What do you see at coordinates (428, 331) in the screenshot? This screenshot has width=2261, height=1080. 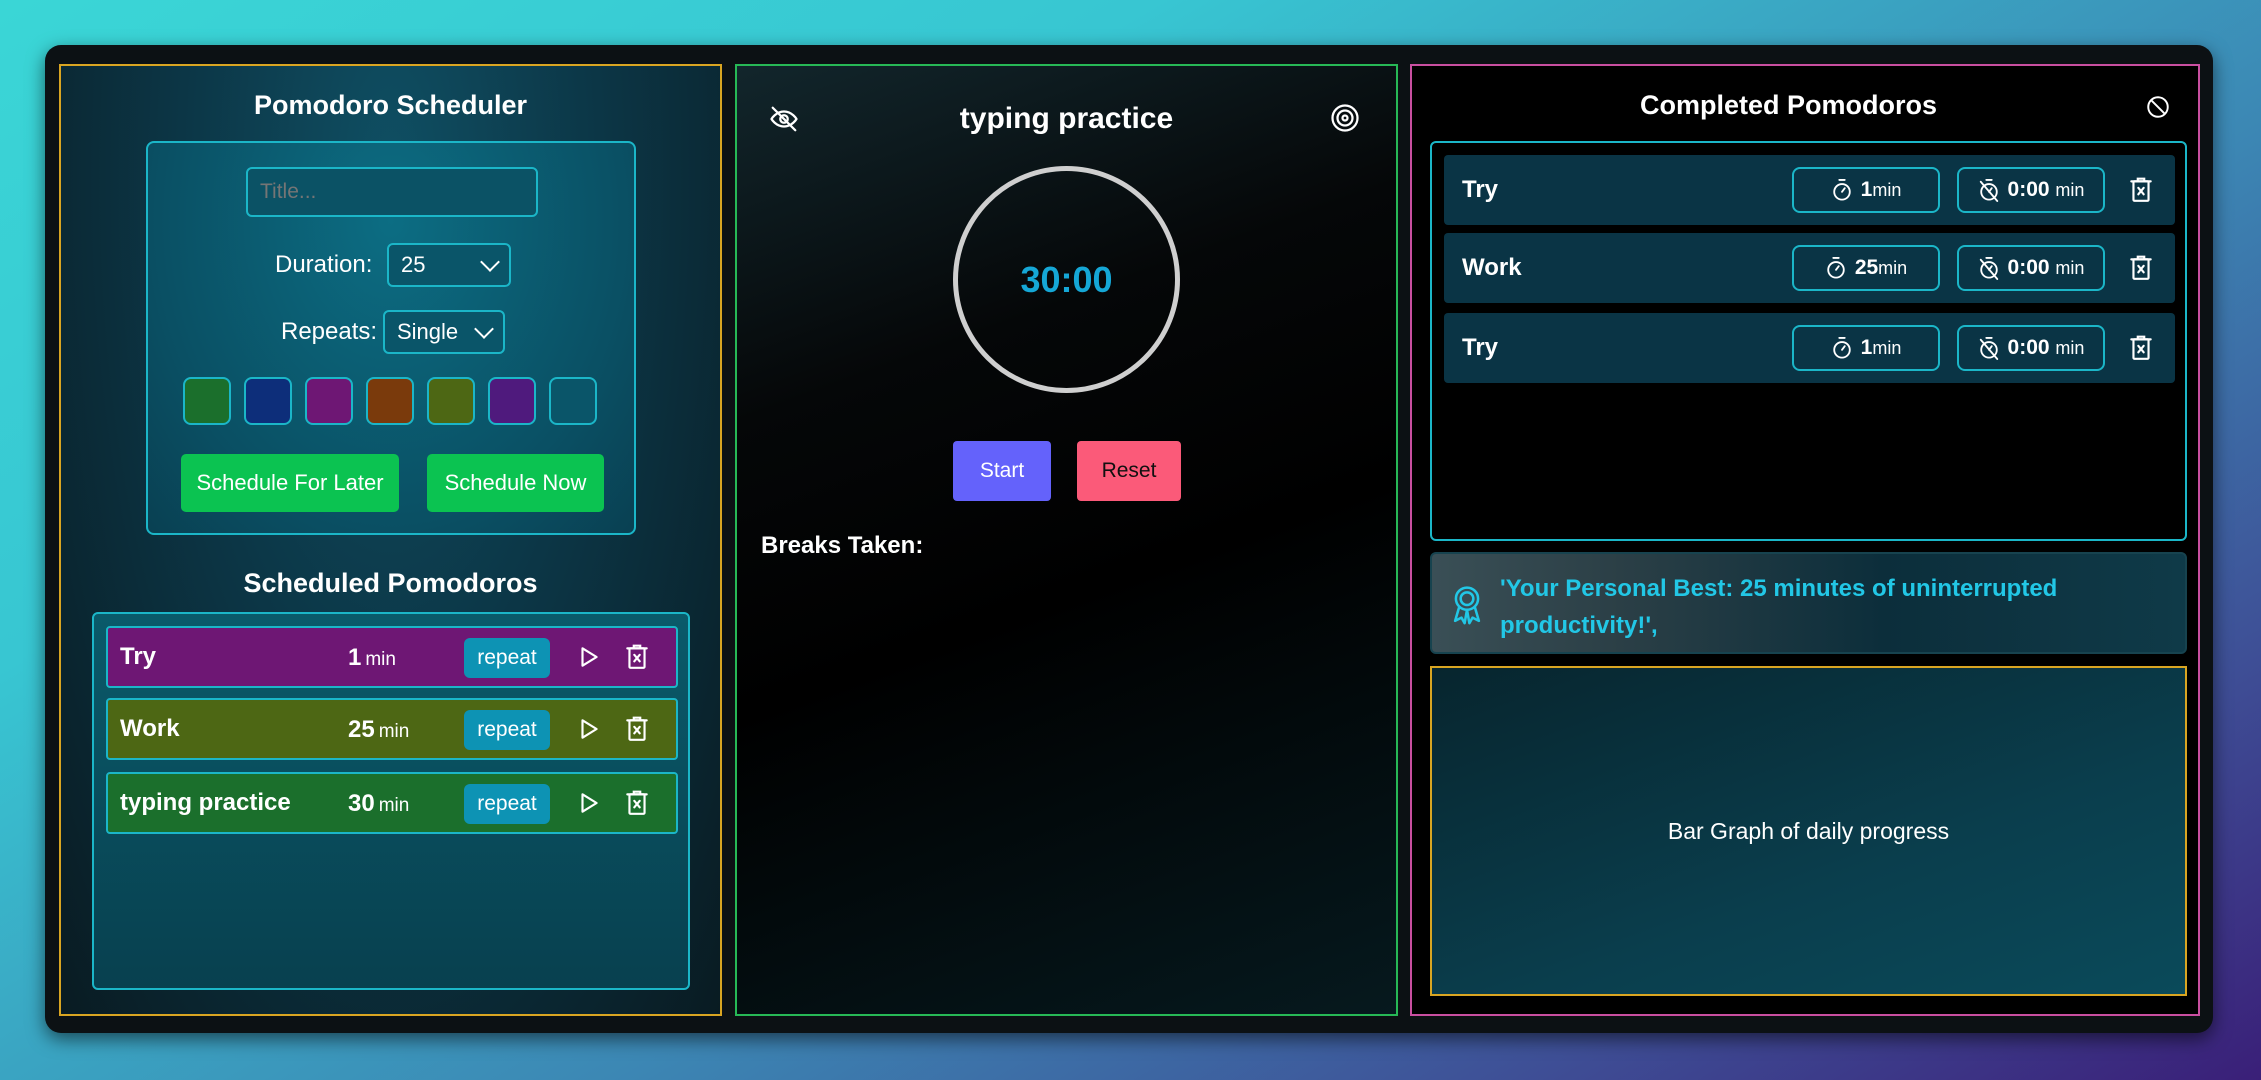 I see `repeats-value: Single` at bounding box center [428, 331].